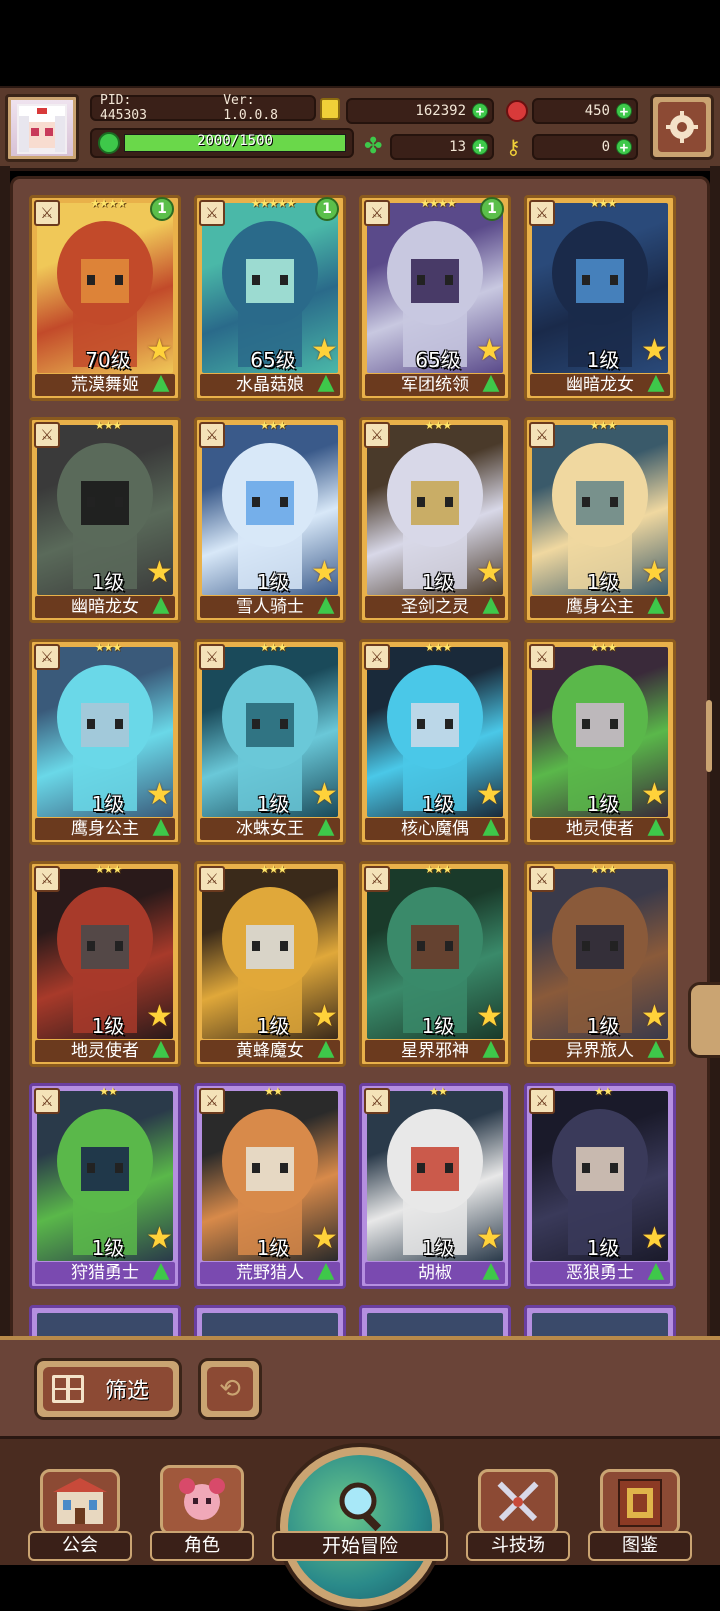 The height and width of the screenshot is (1611, 720). What do you see at coordinates (435, 520) in the screenshot?
I see `hero-card: ★★★ ⚔ 1级 圣剑之灵 ★ ▲` at bounding box center [435, 520].